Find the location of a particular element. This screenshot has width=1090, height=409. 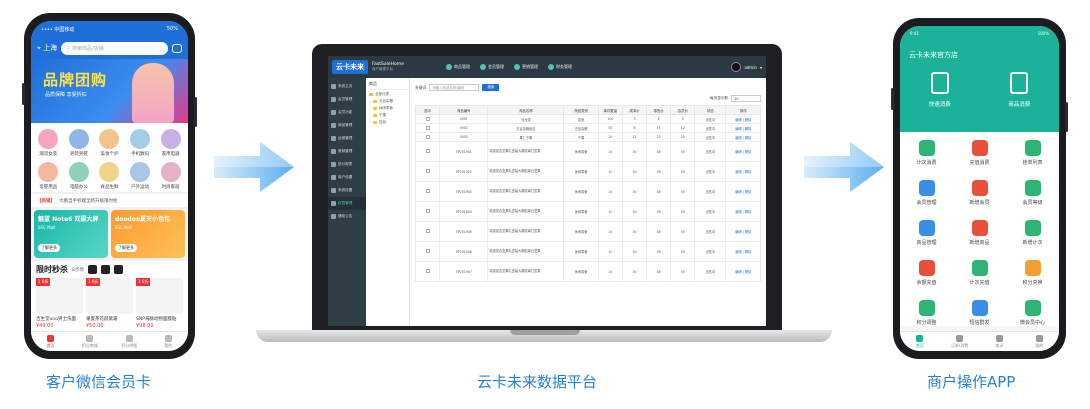

admin-top-nav: 商品管理 会员管理 营销管理 财务管理 is located at coordinates (508, 67).